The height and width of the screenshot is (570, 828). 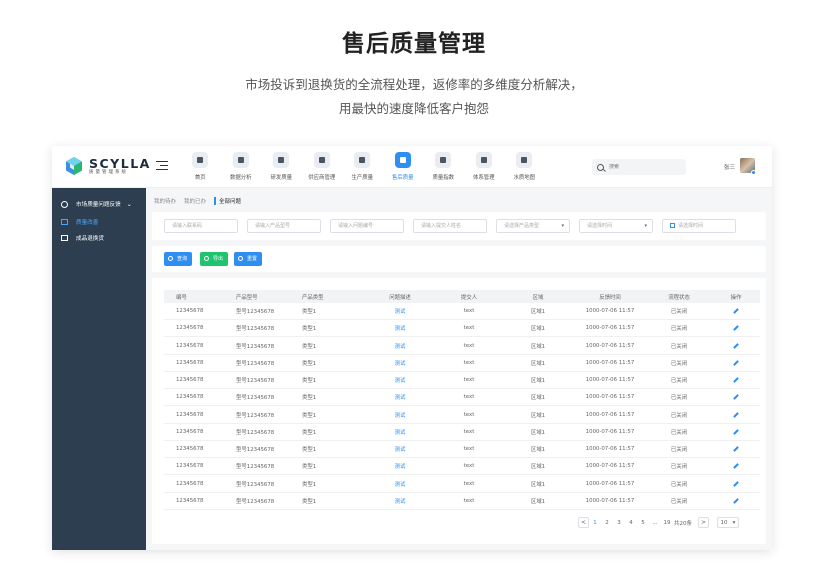 What do you see at coordinates (321, 160) in the screenshot?
I see `supplier-icon` at bounding box center [321, 160].